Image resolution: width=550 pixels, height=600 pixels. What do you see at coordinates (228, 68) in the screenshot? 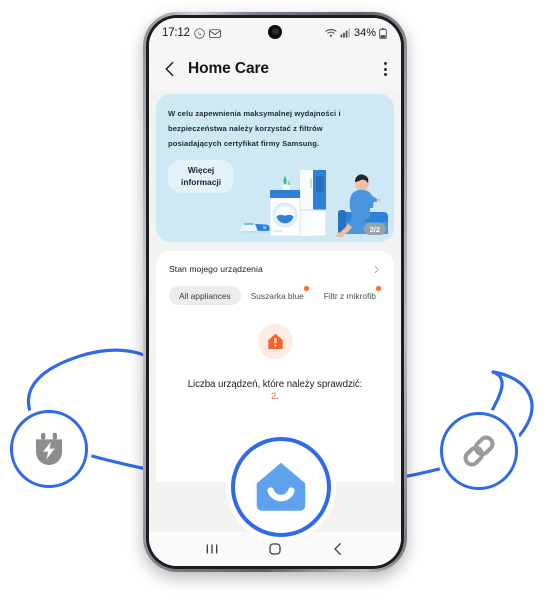
I see `page-title: Home Care` at bounding box center [228, 68].